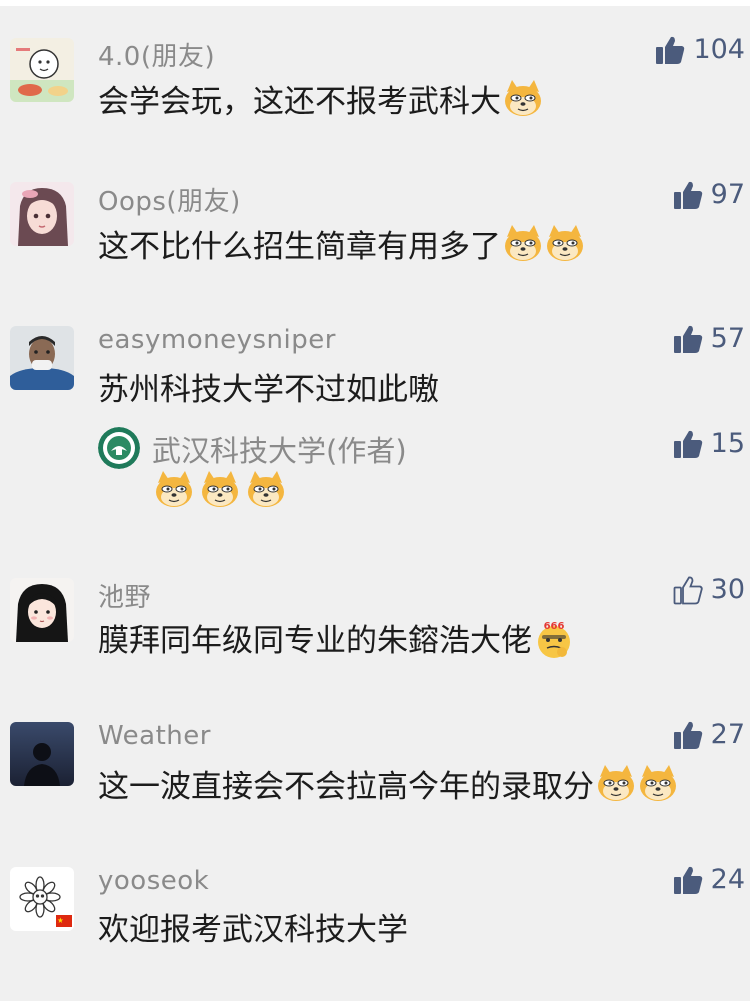 The width and height of the screenshot is (750, 1001). I want to click on svg-text: 666, so click(554, 626).